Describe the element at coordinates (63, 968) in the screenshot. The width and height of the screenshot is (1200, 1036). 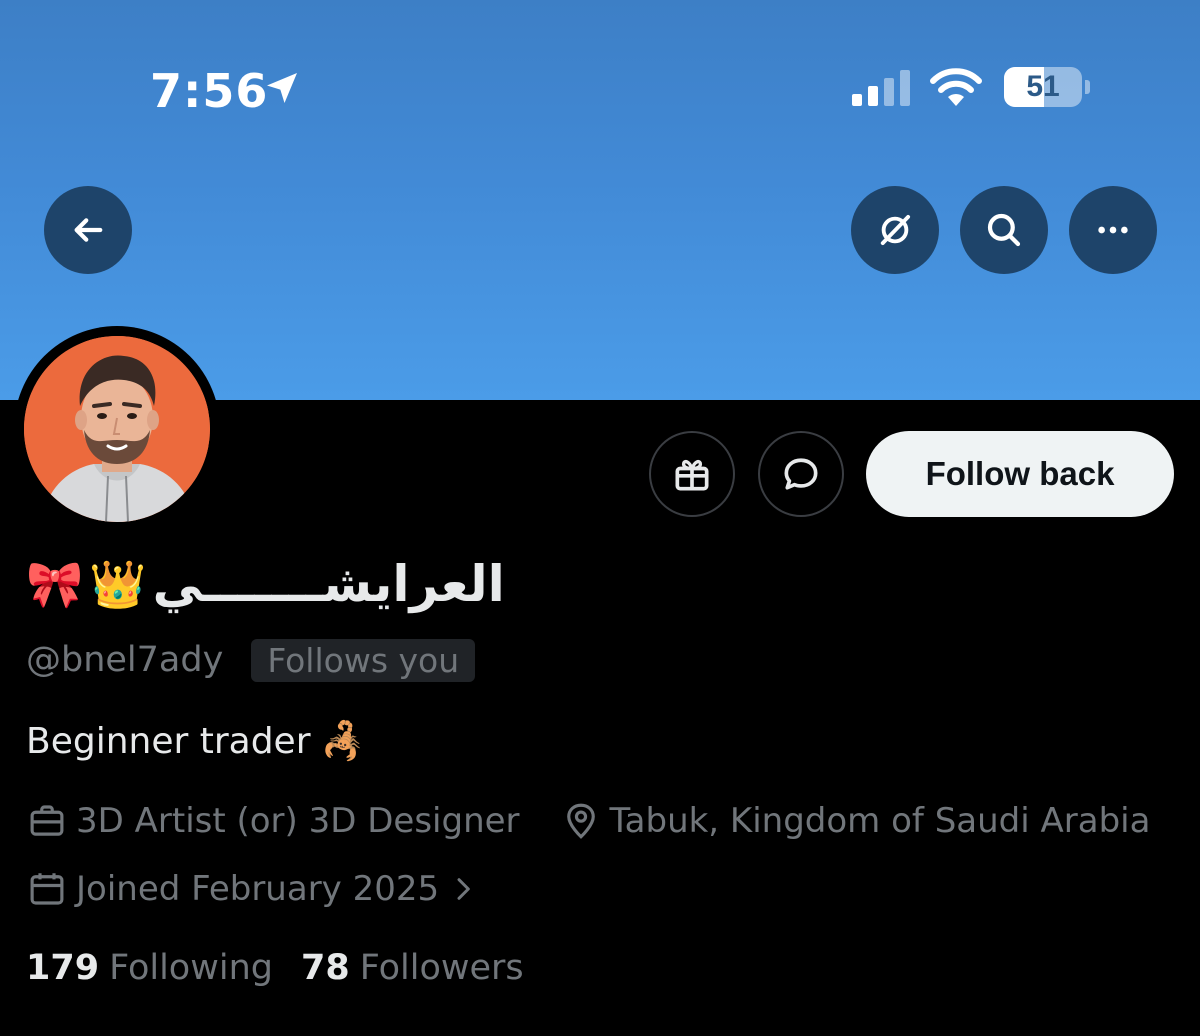
I see `following-count: 179` at that location.